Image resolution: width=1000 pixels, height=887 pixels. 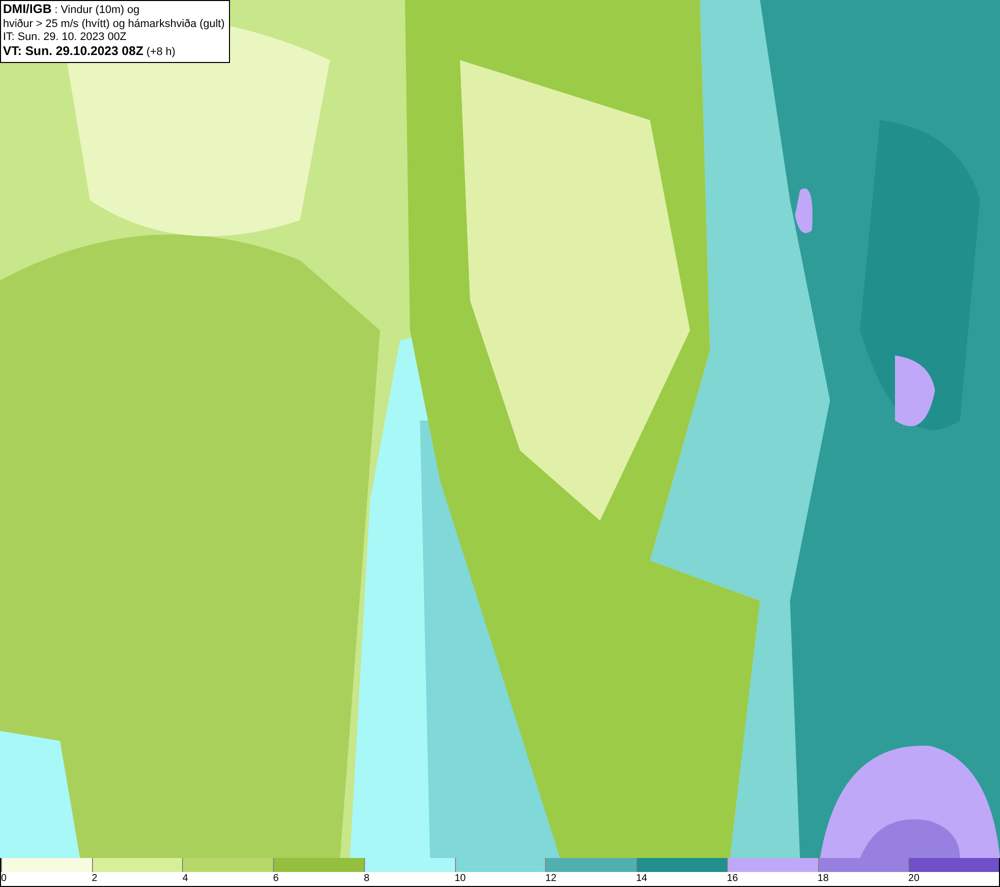 I want to click on legend-label: 20, so click(x=914, y=879).